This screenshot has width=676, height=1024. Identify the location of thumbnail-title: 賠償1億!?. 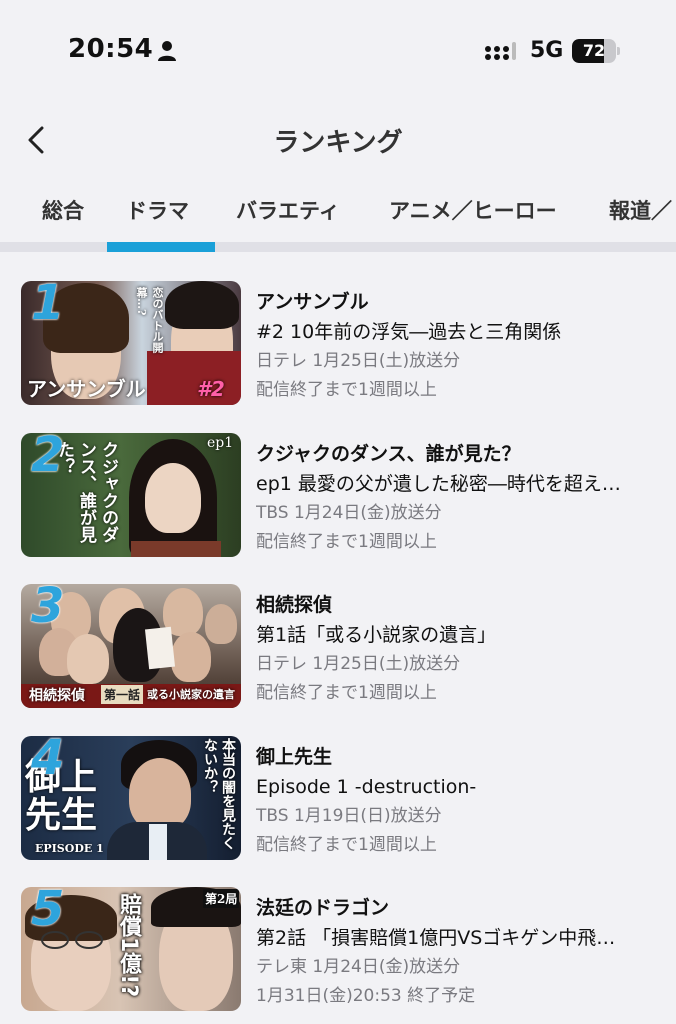
(128, 945).